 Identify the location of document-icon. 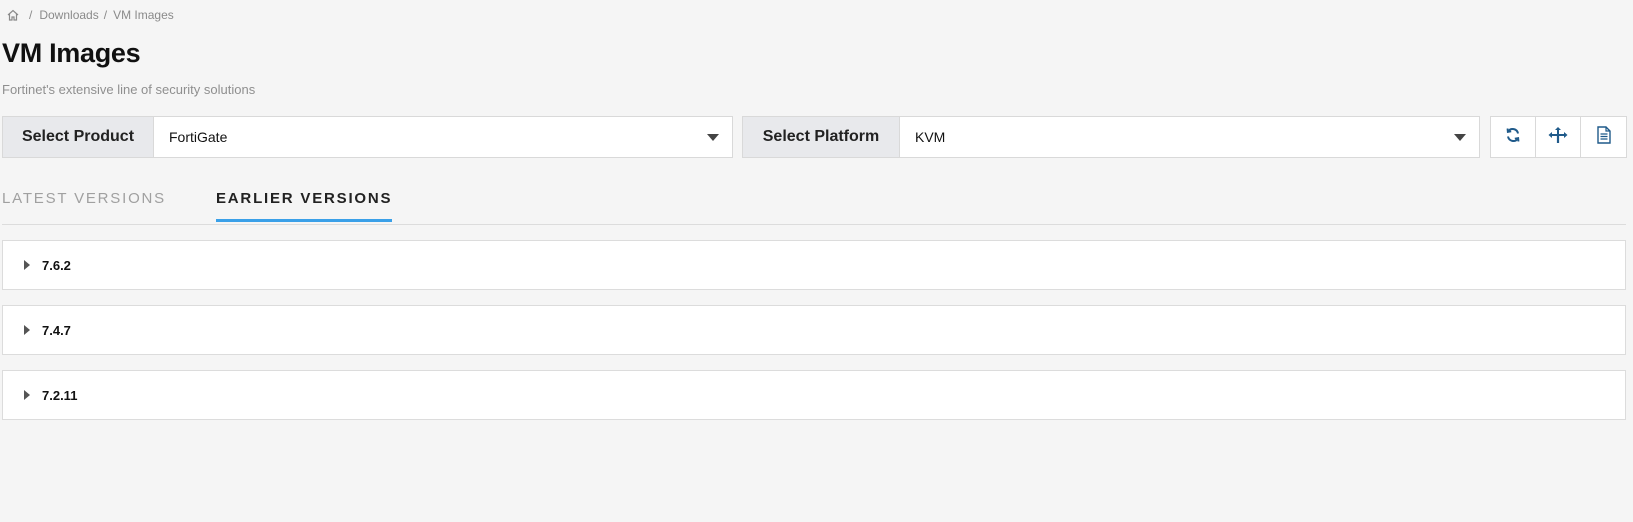
(1604, 137).